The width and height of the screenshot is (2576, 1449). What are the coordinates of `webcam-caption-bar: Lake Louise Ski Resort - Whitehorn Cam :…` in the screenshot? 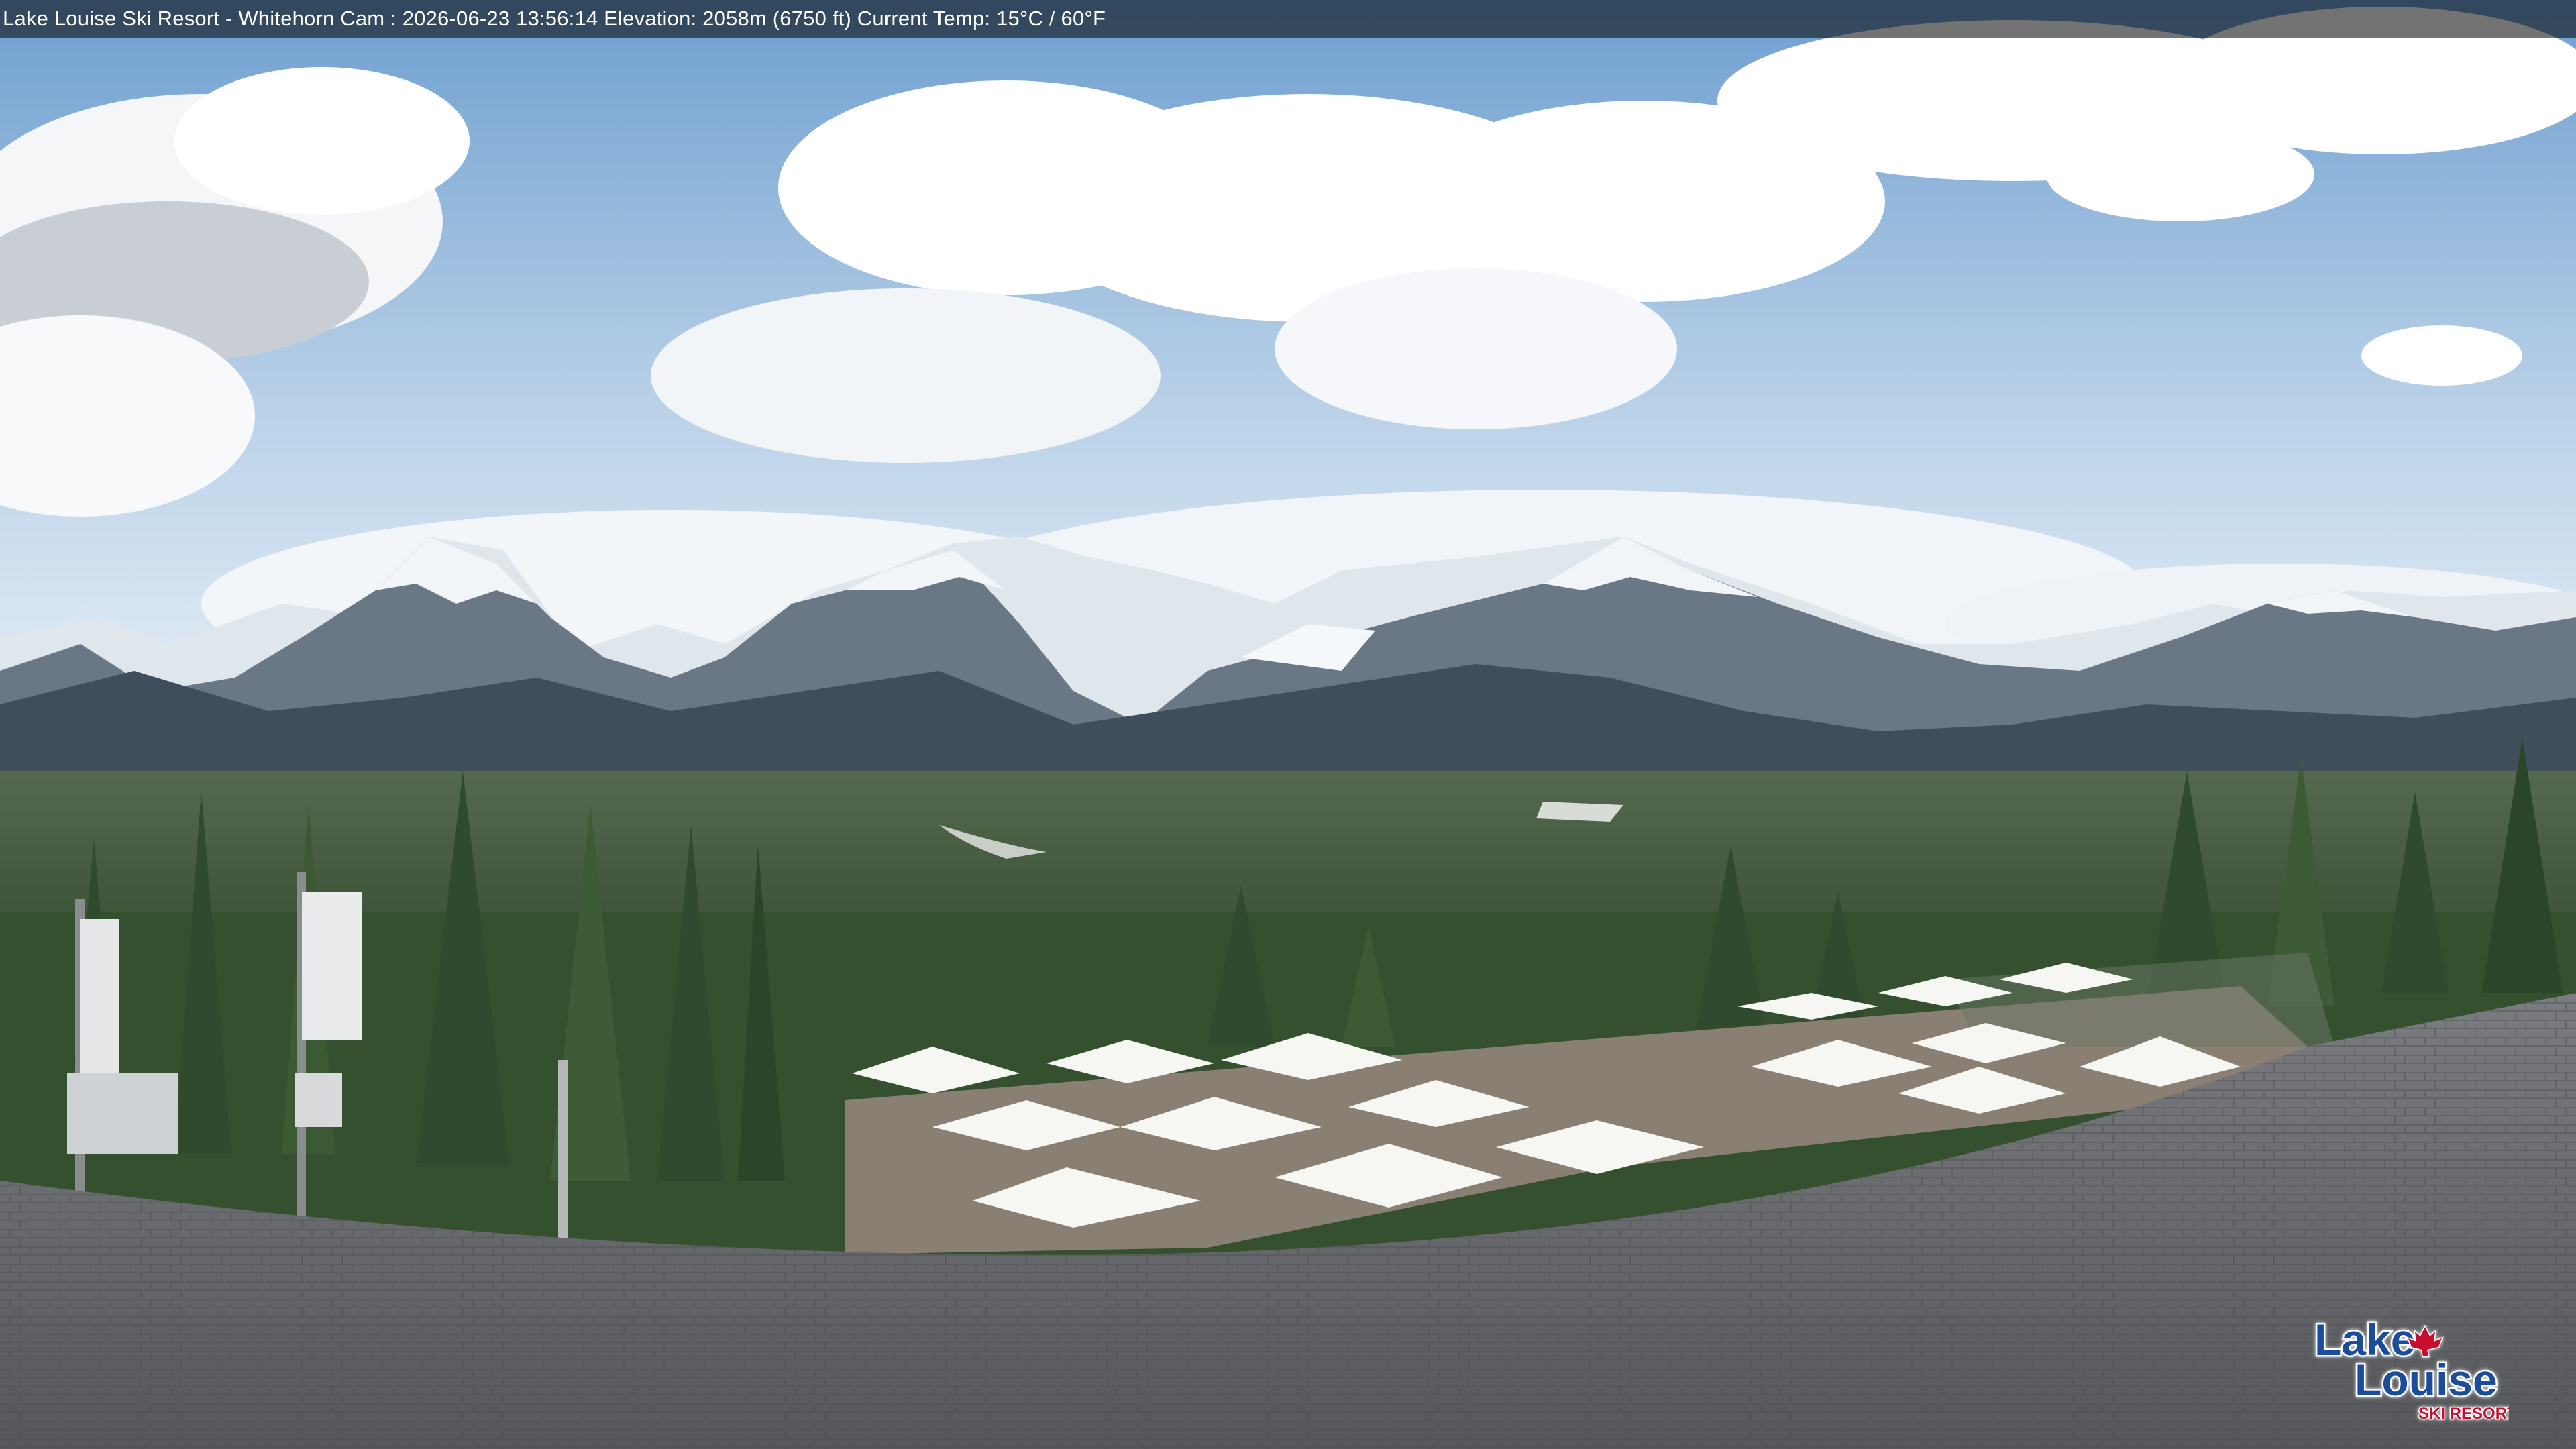 It's located at (1288, 19).